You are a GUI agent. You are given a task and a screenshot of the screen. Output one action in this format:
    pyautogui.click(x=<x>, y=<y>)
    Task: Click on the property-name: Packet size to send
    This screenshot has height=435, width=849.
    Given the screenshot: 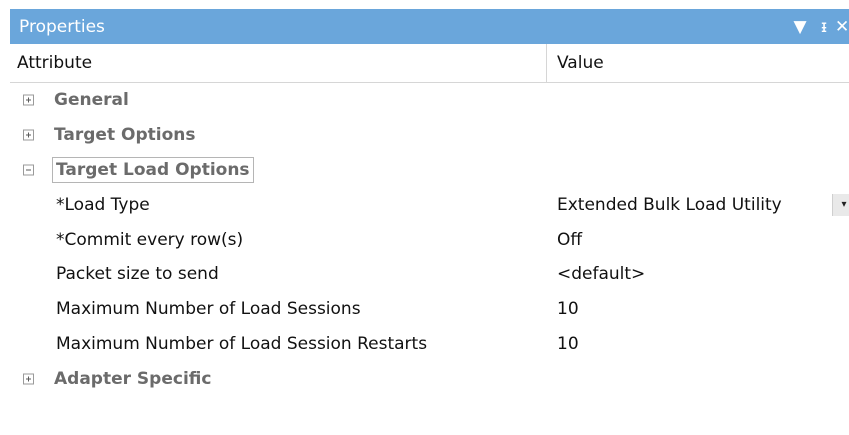 What is the action you would take?
    pyautogui.click(x=137, y=274)
    